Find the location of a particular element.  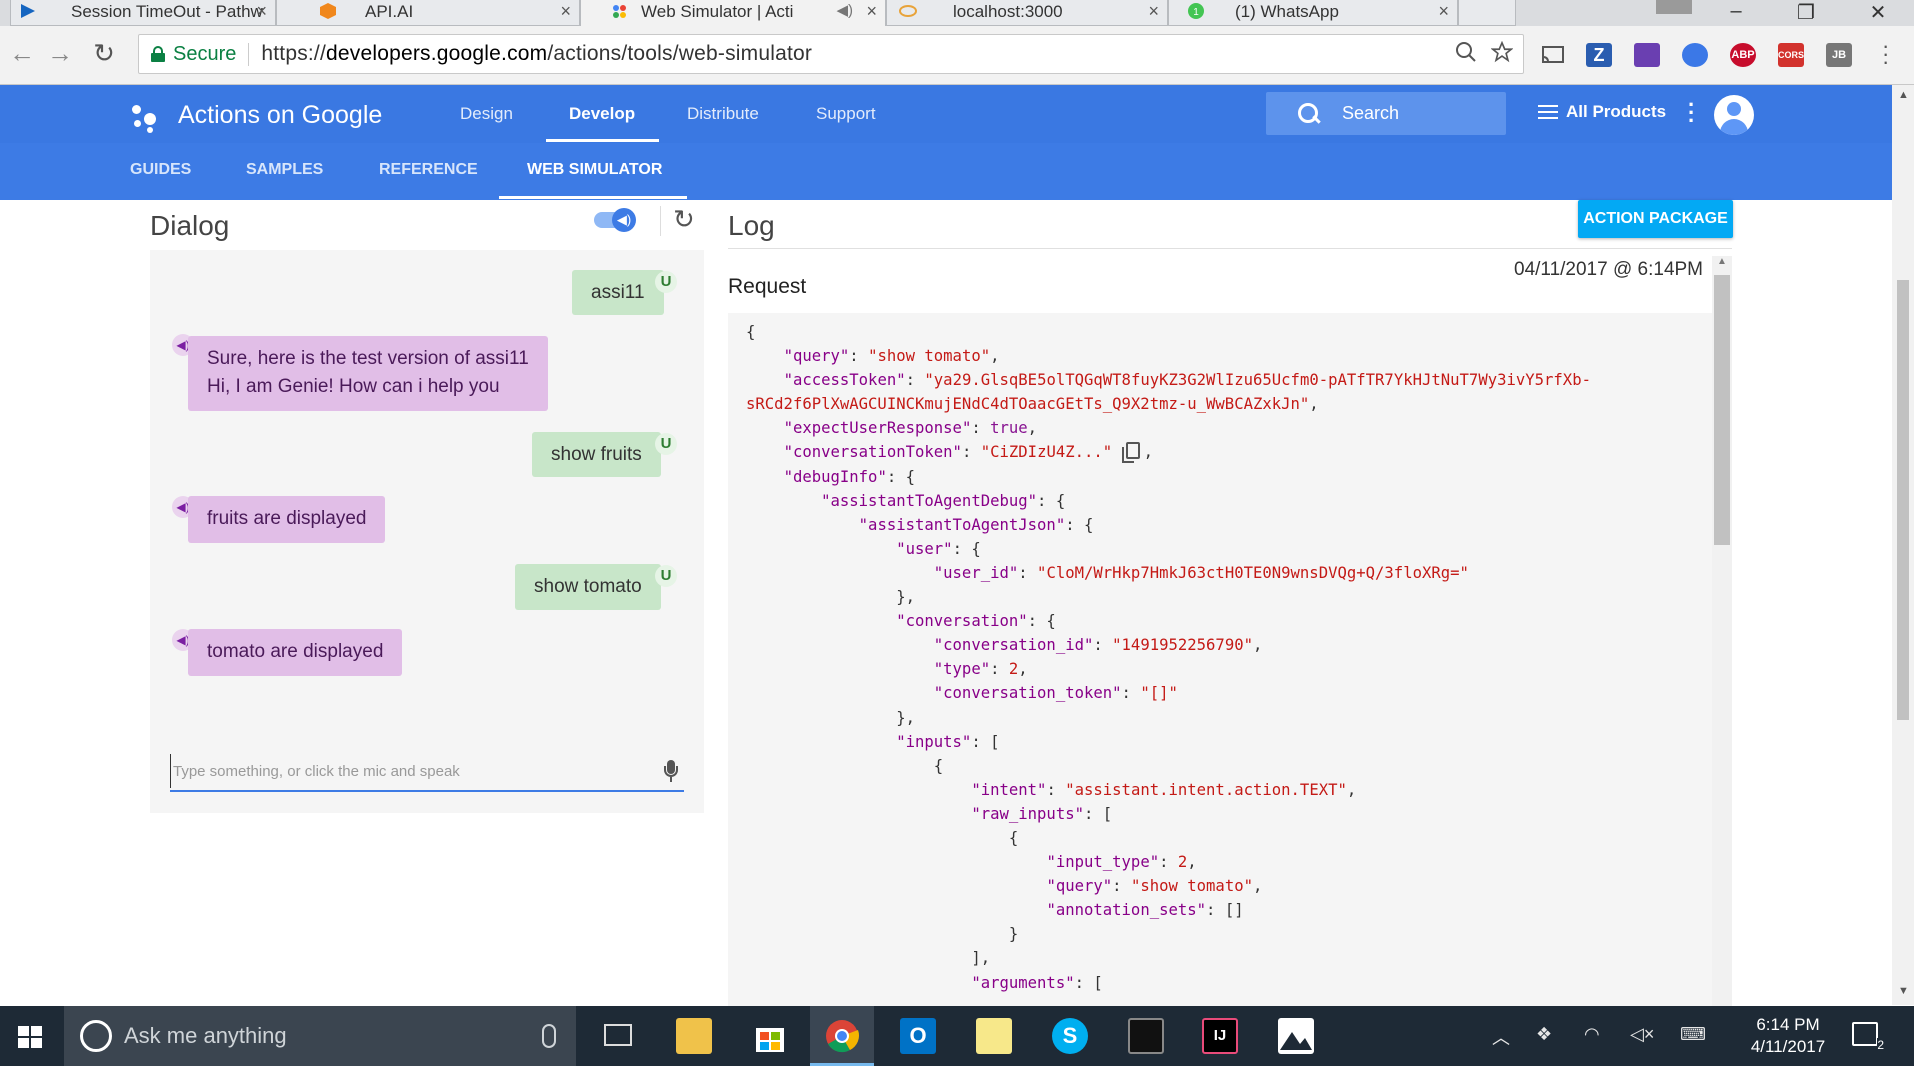

tab-title: (1) WhatsApp is located at coordinates (1287, 11).